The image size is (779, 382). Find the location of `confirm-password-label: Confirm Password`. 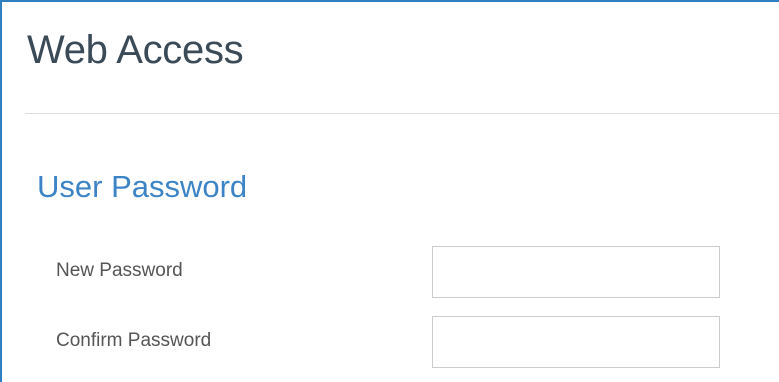

confirm-password-label: Confirm Password is located at coordinates (134, 340).